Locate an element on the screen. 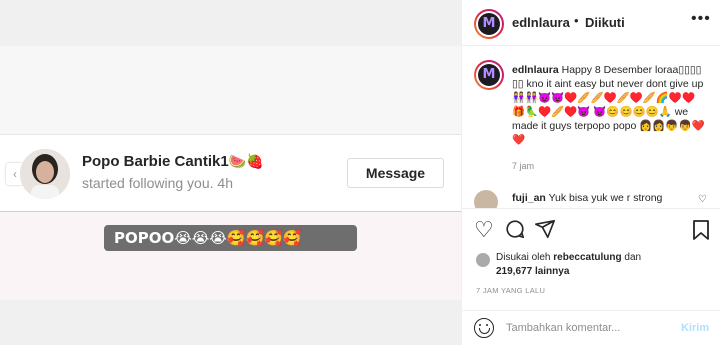  notification-username-emoji: 🍉🍓 is located at coordinates (246, 161).